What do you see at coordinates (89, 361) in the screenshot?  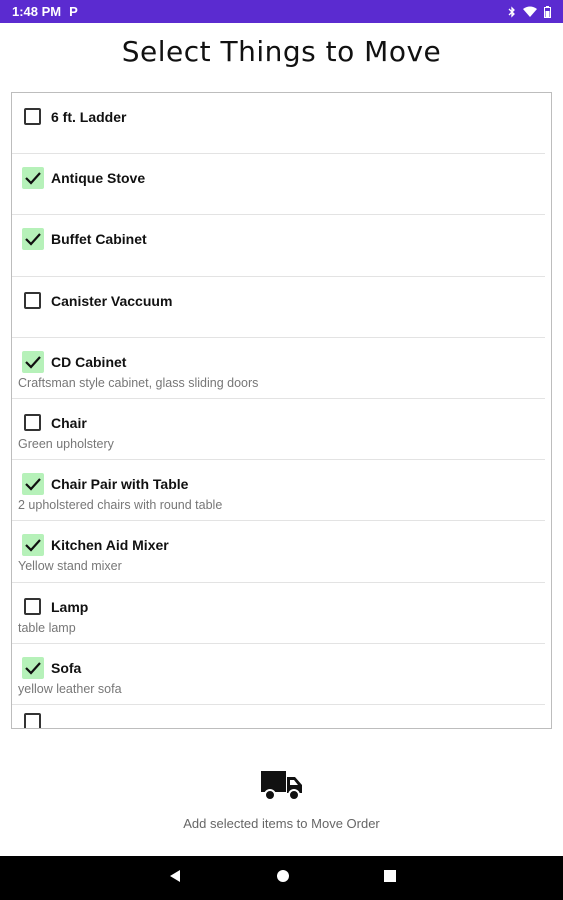 I see `item-name: CD Cabinet` at bounding box center [89, 361].